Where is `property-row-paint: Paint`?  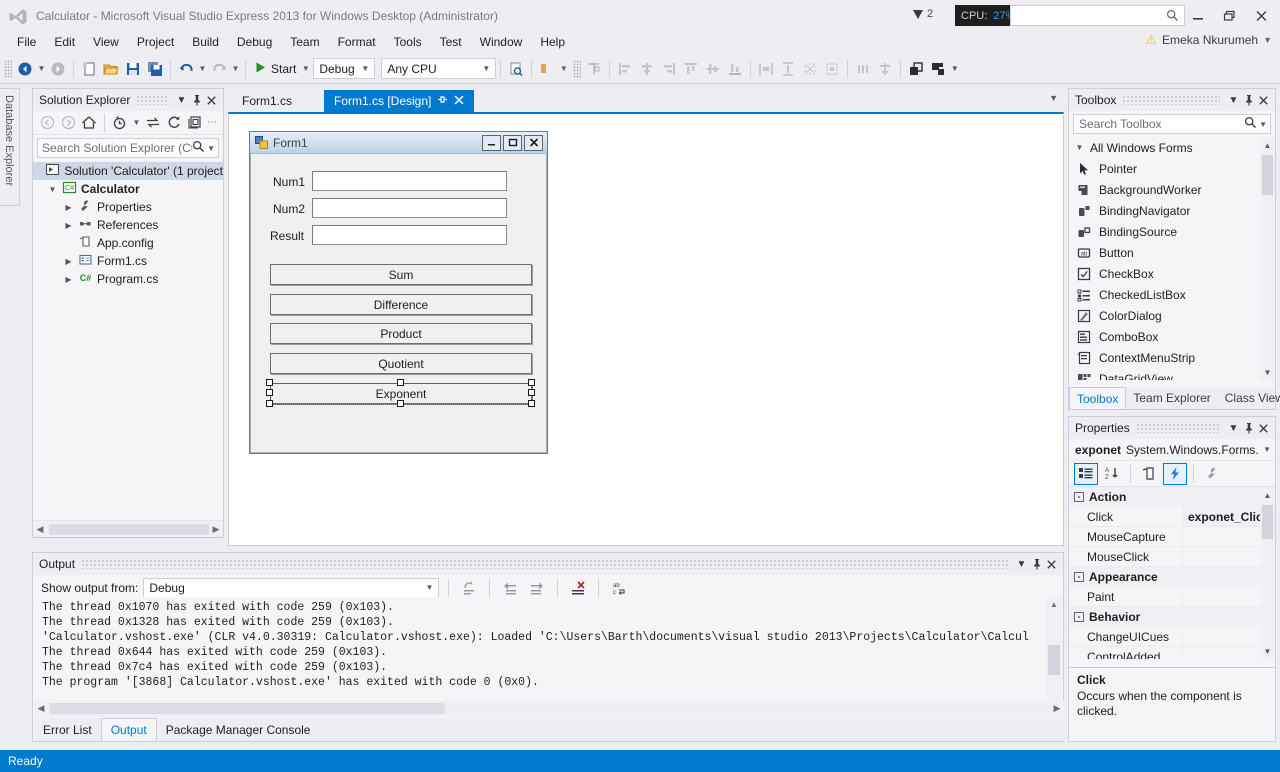
property-row-paint: Paint is located at coordinates (1172, 597).